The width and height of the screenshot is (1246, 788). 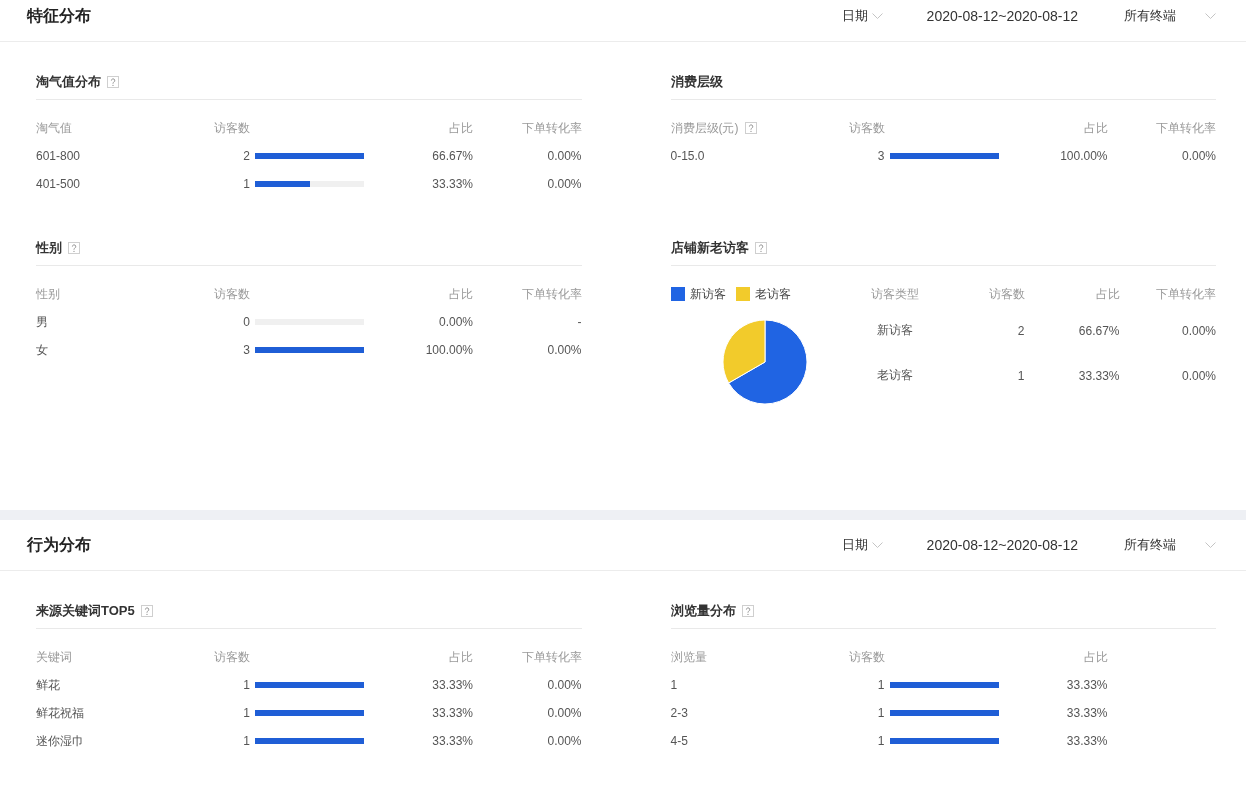 What do you see at coordinates (42, 350) in the screenshot?
I see `table-cell: 女` at bounding box center [42, 350].